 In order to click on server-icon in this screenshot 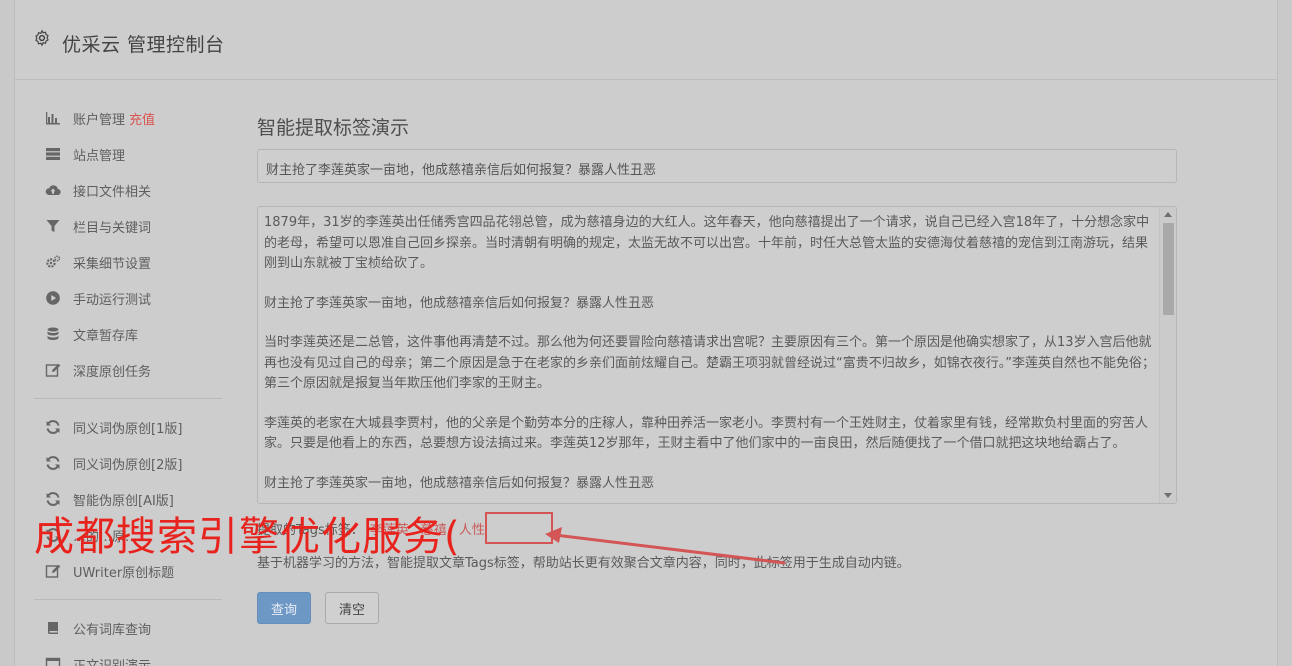, I will do `click(53, 154)`.